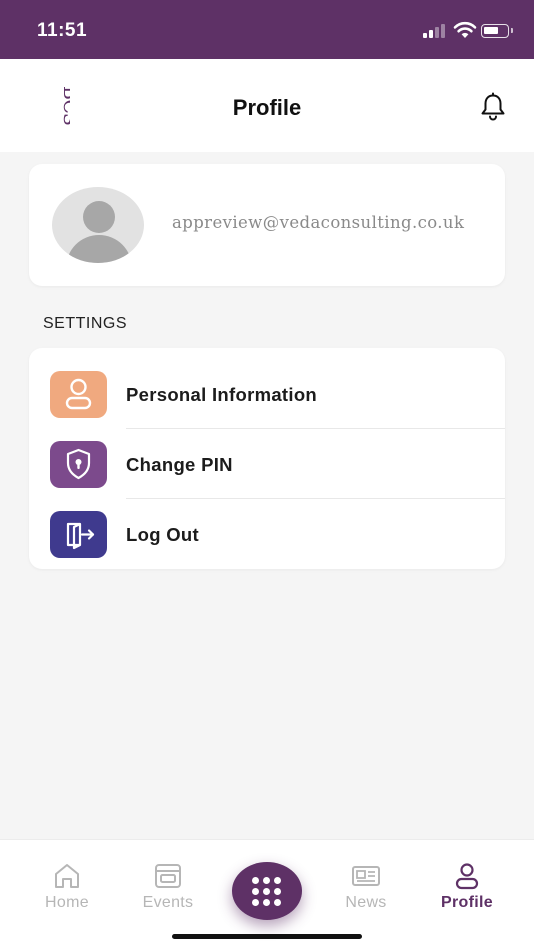 The width and height of the screenshot is (534, 950). What do you see at coordinates (467, 876) in the screenshot?
I see `profile-icon` at bounding box center [467, 876].